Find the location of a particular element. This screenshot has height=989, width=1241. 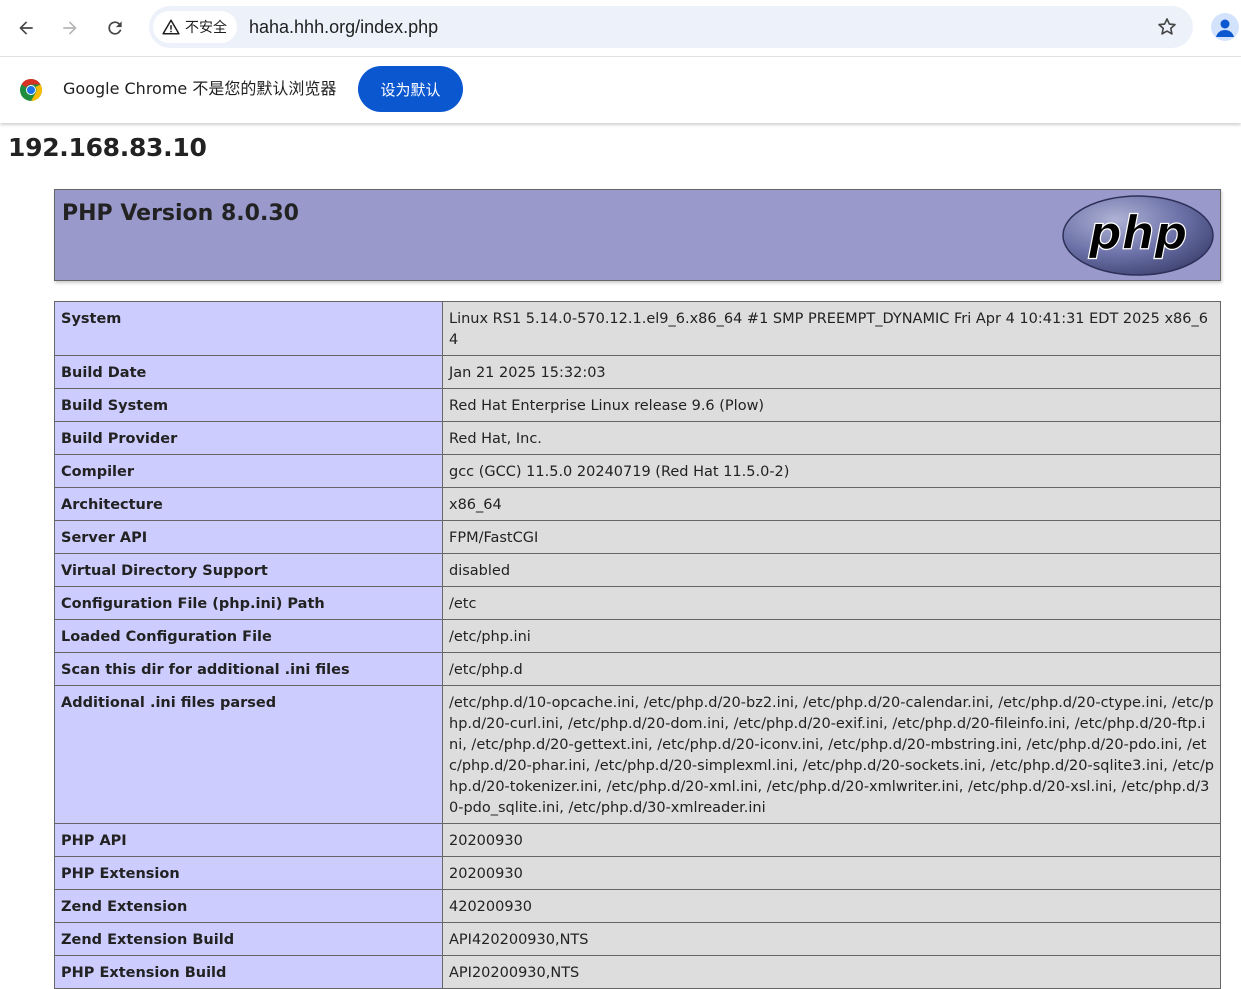

table-row: PHP API 20200930 is located at coordinates (637, 840).